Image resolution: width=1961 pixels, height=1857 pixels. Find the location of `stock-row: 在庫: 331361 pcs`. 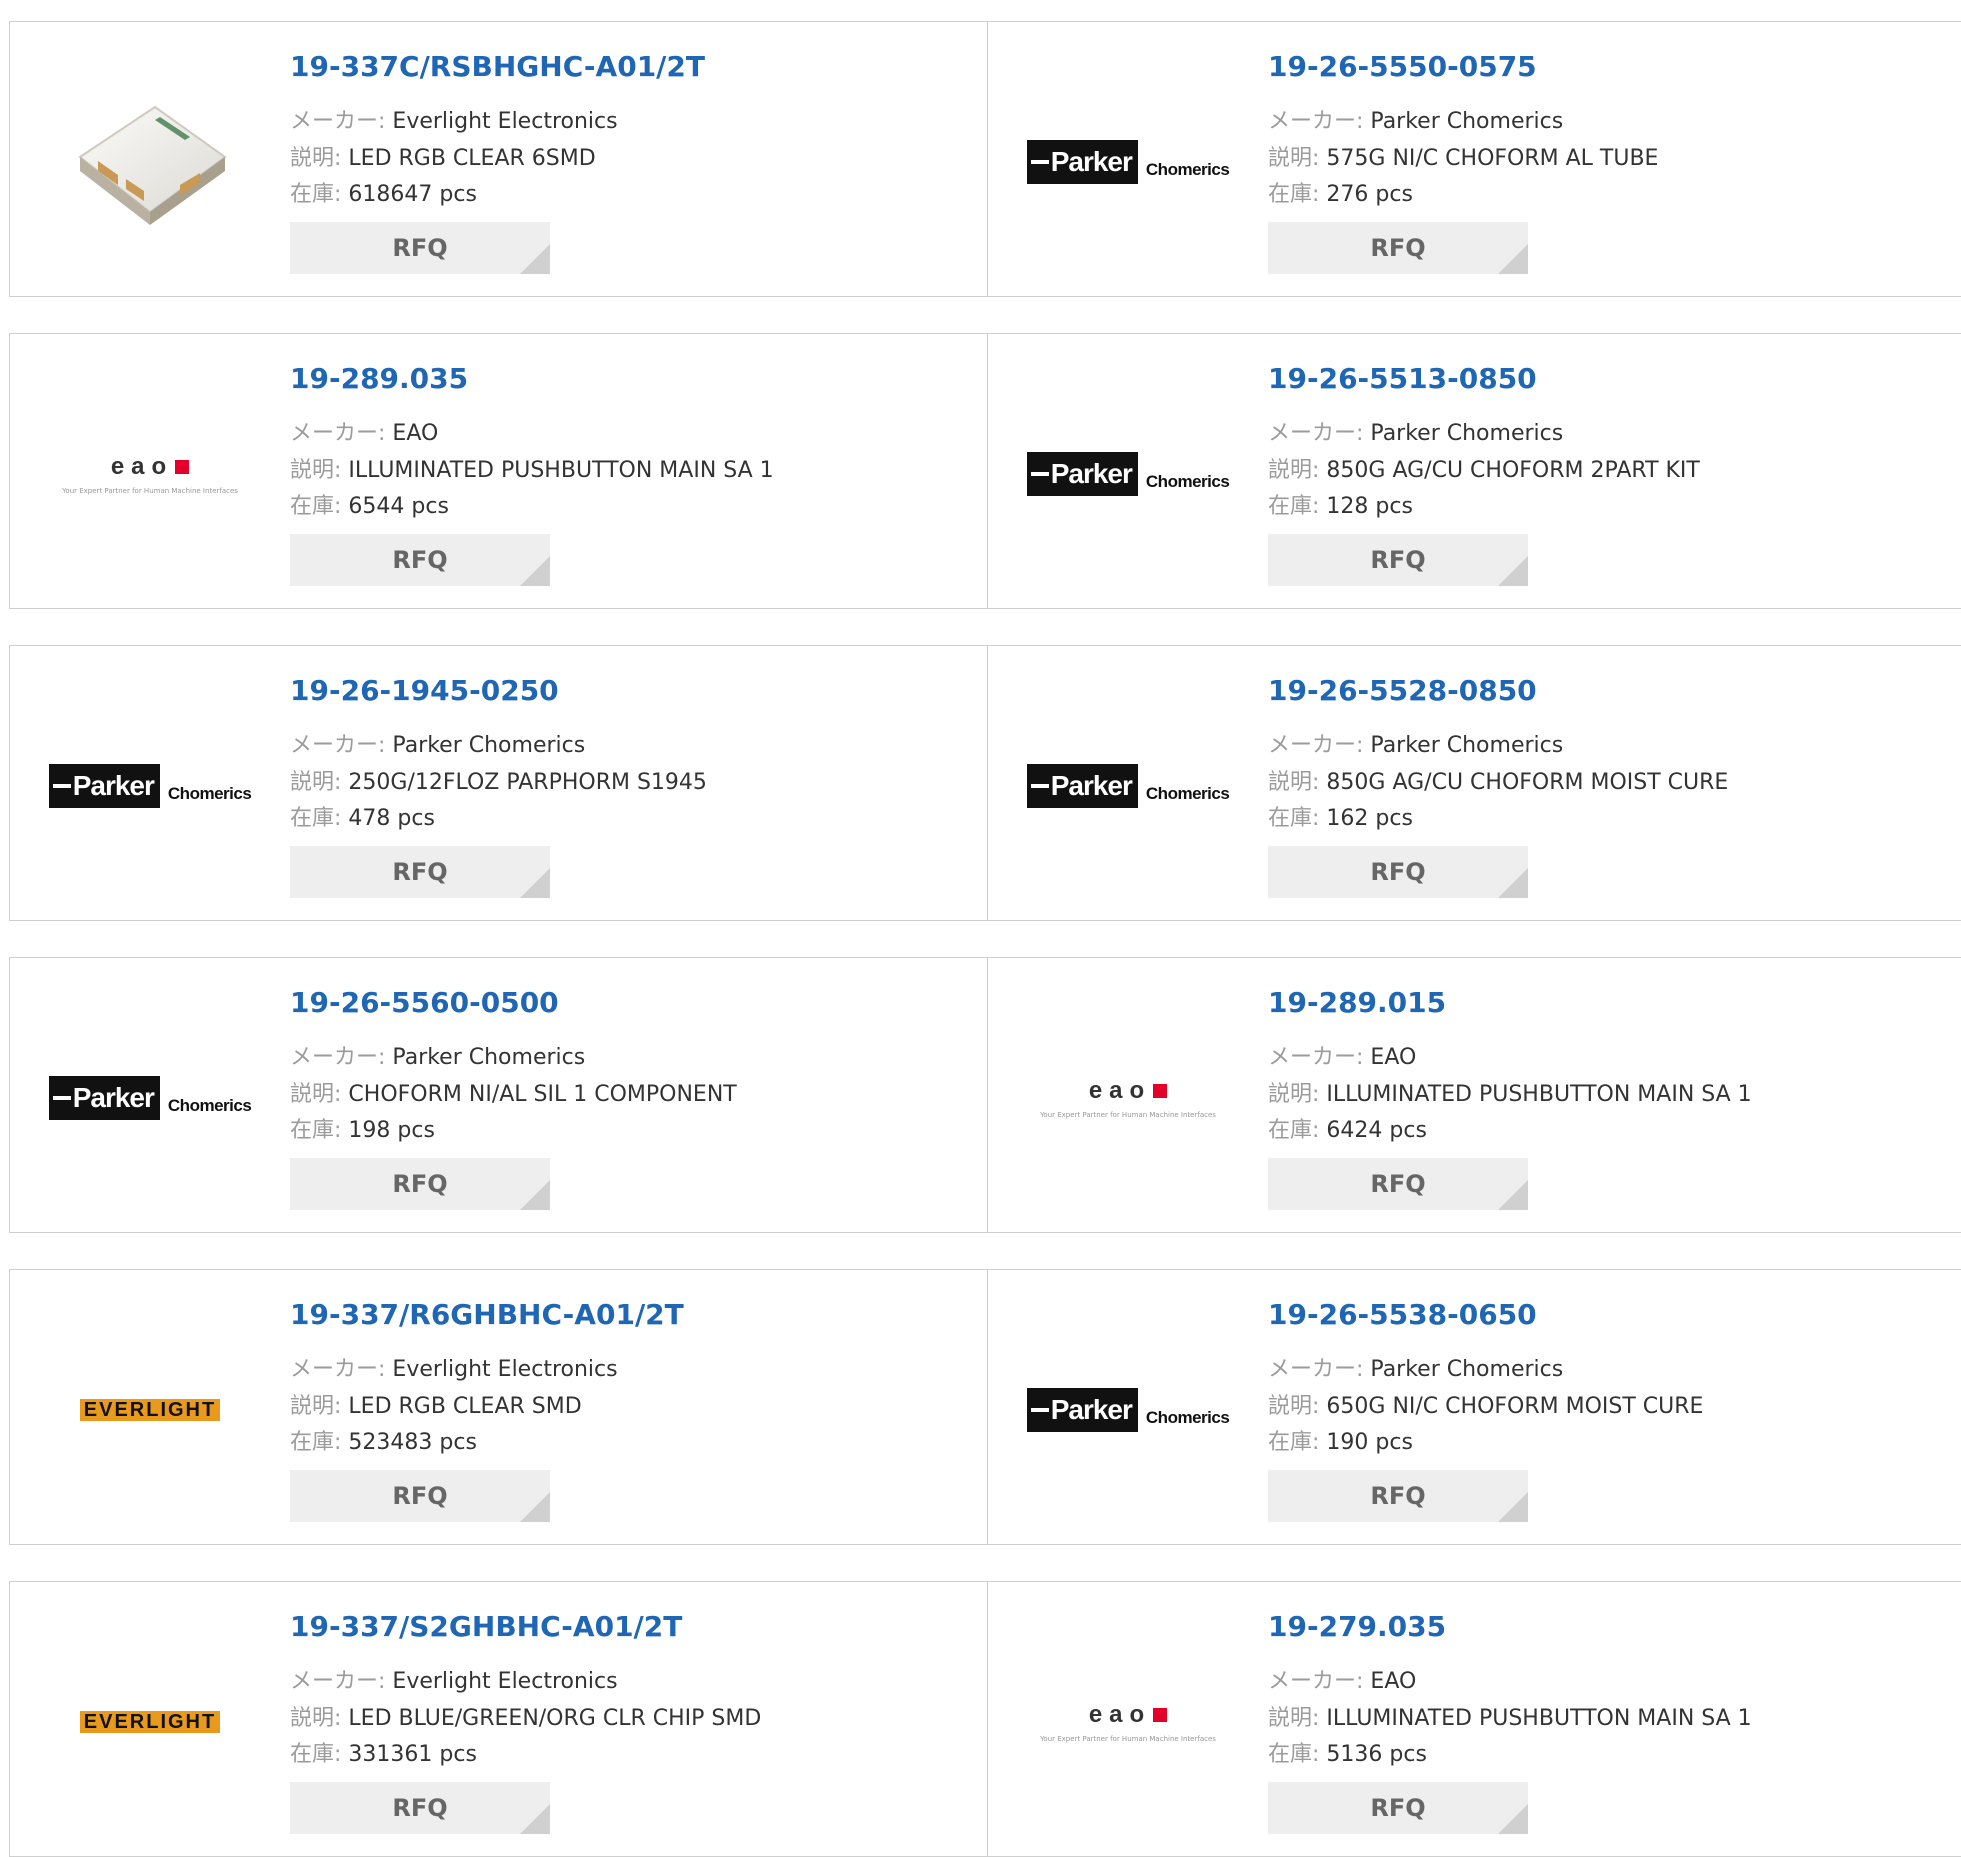

stock-row: 在庫: 331361 pcs is located at coordinates (383, 1752).